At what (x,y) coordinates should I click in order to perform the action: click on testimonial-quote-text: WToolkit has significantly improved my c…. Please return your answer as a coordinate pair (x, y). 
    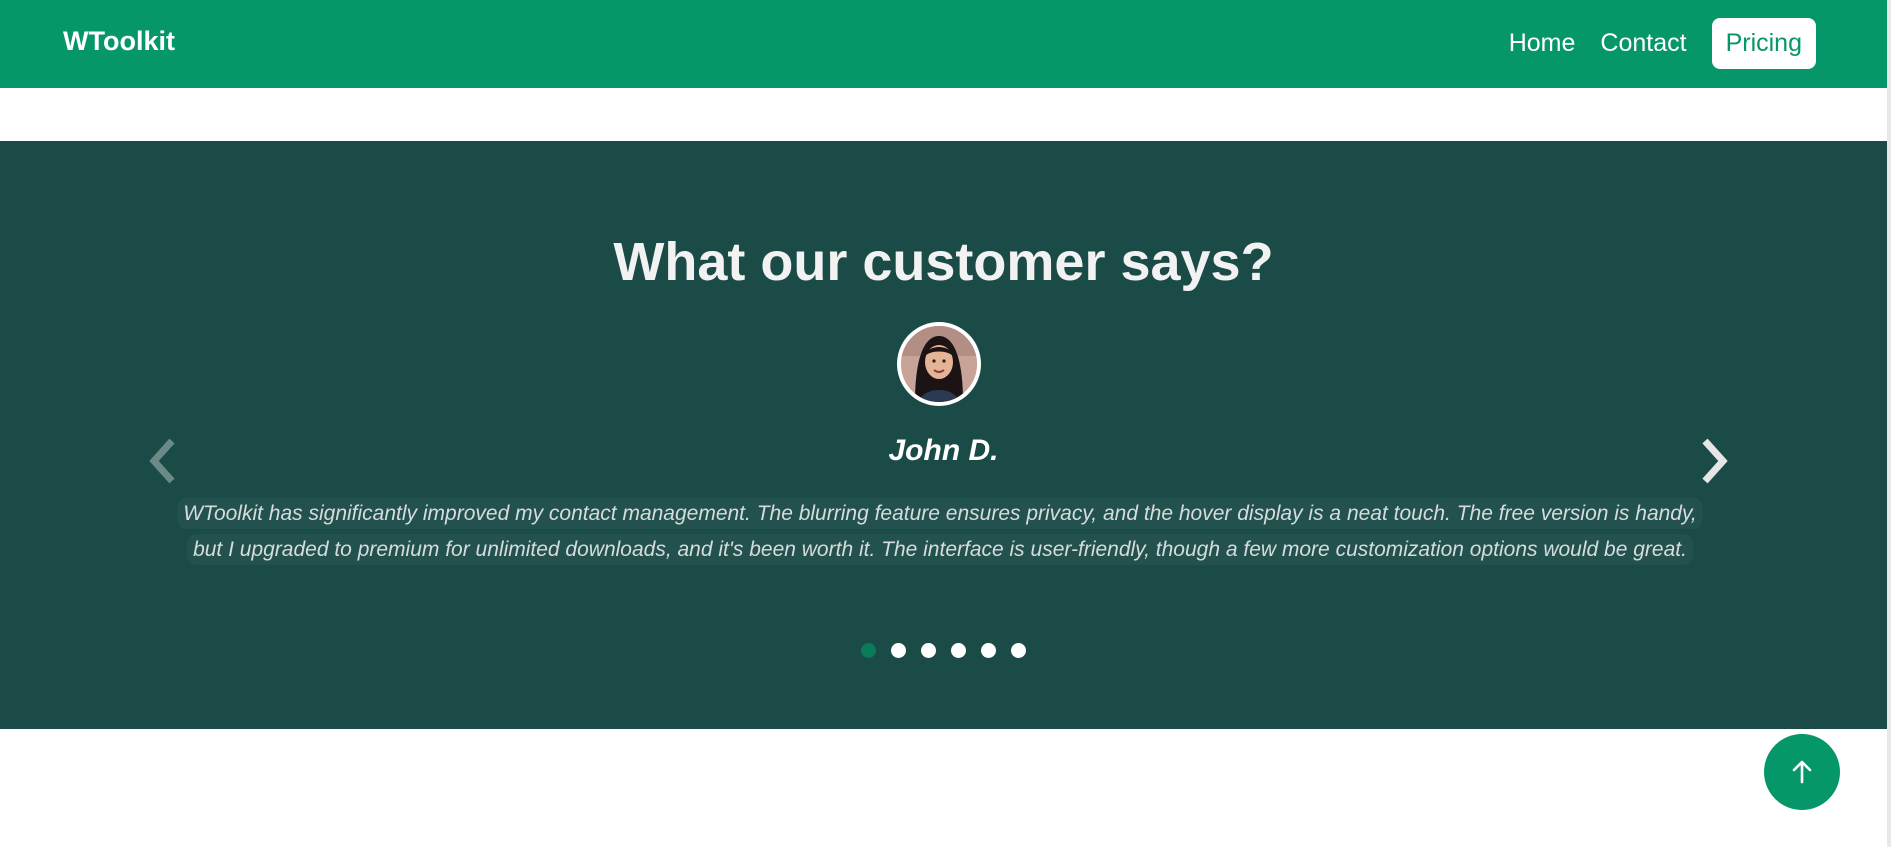
    Looking at the image, I should click on (940, 531).